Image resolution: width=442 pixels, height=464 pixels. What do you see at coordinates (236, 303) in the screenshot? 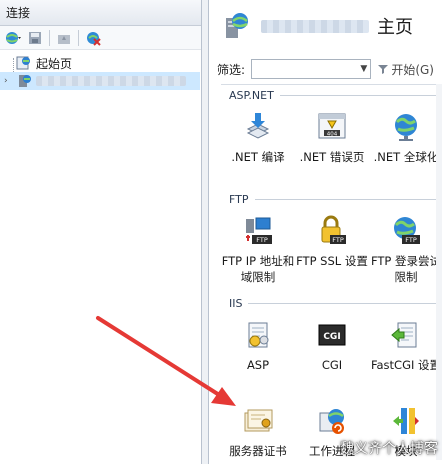
I see `group-title-text: IIS` at bounding box center [236, 303].